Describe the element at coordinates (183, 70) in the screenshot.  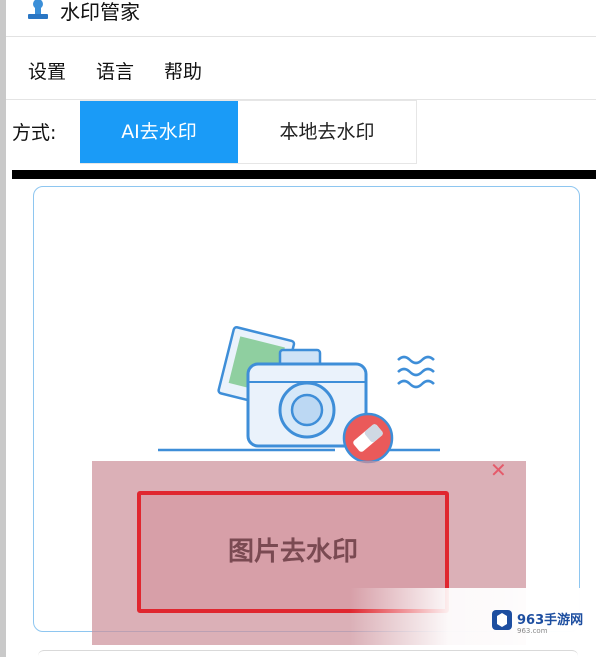
I see `menu-item-help: 帮助` at that location.